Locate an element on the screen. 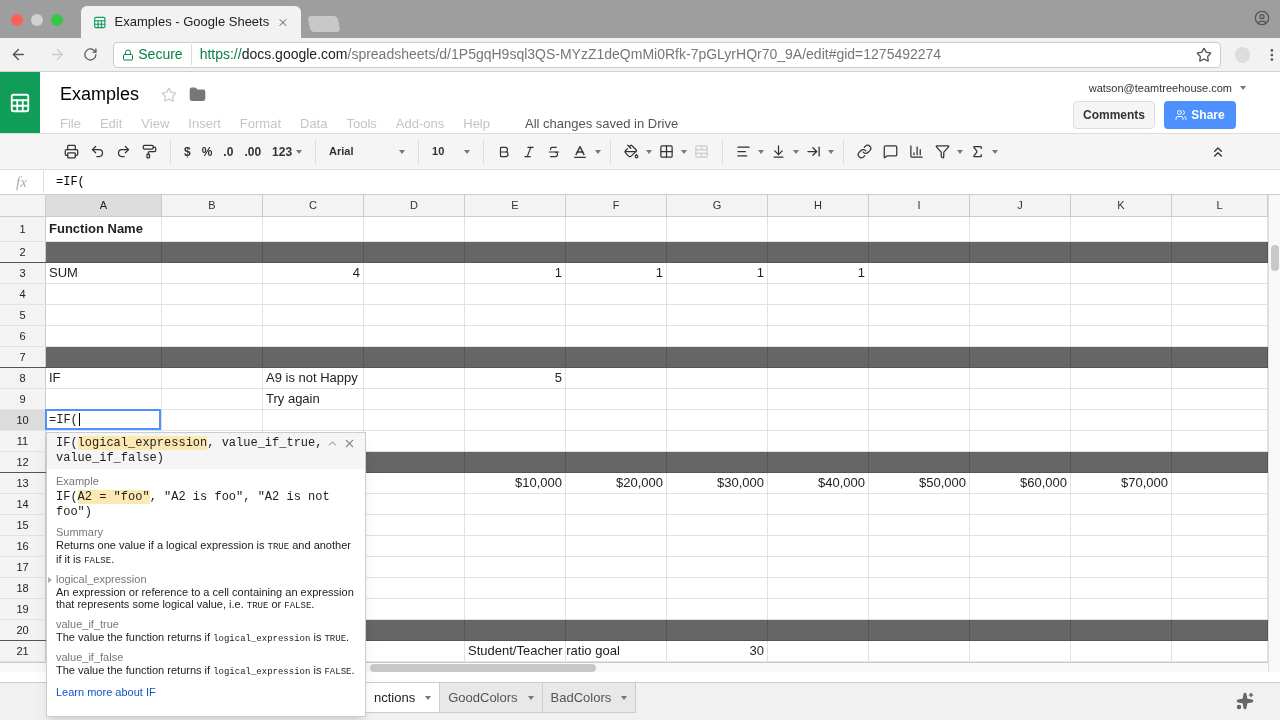 The height and width of the screenshot is (720, 1280). folder-icon is located at coordinates (198, 94).